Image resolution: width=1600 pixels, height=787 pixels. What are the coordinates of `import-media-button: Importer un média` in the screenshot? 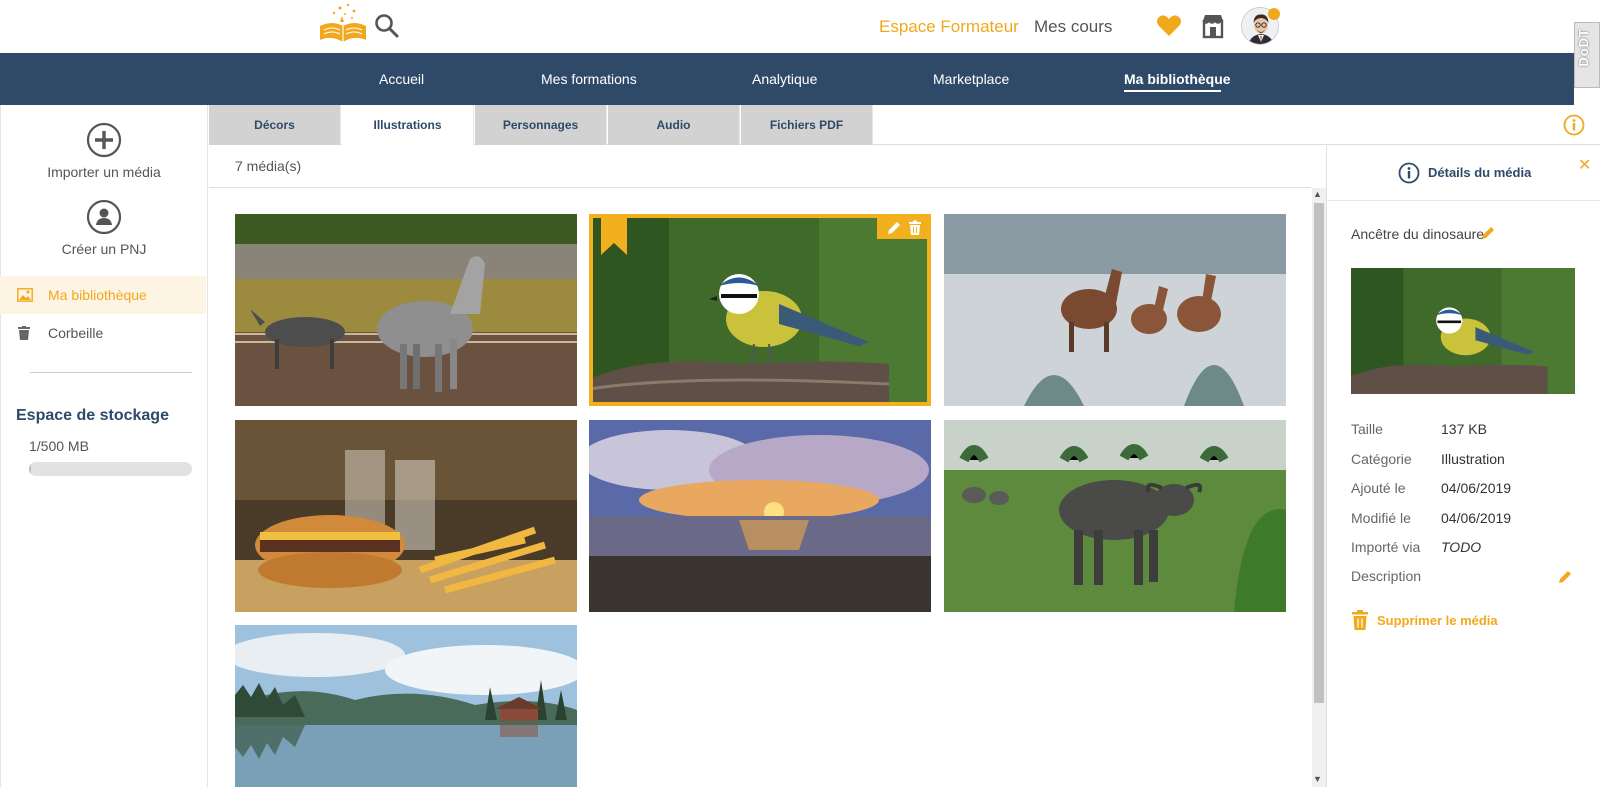 It's located at (104, 151).